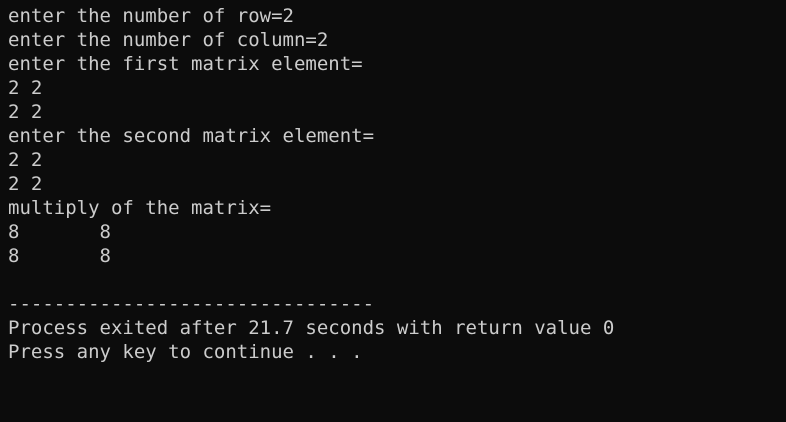  I want to click on prompt-columns: enter the number of column=2, so click(168, 40).